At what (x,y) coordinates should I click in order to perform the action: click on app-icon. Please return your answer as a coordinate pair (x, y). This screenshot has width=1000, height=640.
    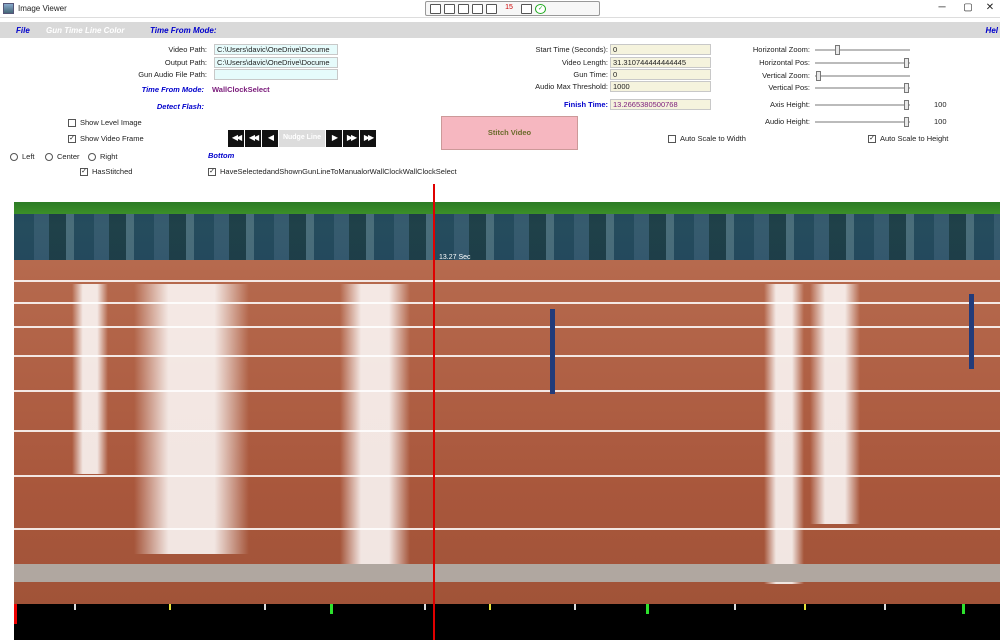
    Looking at the image, I should click on (8, 8).